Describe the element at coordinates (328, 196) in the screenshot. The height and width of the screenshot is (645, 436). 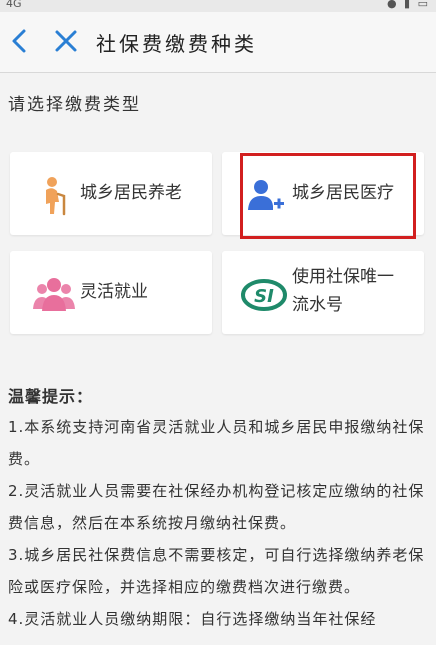
I see `selection-highlight` at that location.